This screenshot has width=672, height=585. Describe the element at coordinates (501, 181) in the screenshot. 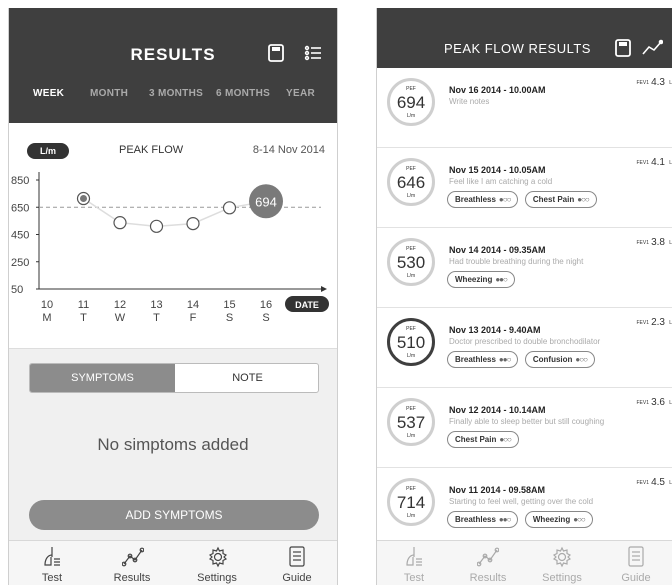

I see `result-note: Feel like I am catching a cold` at that location.